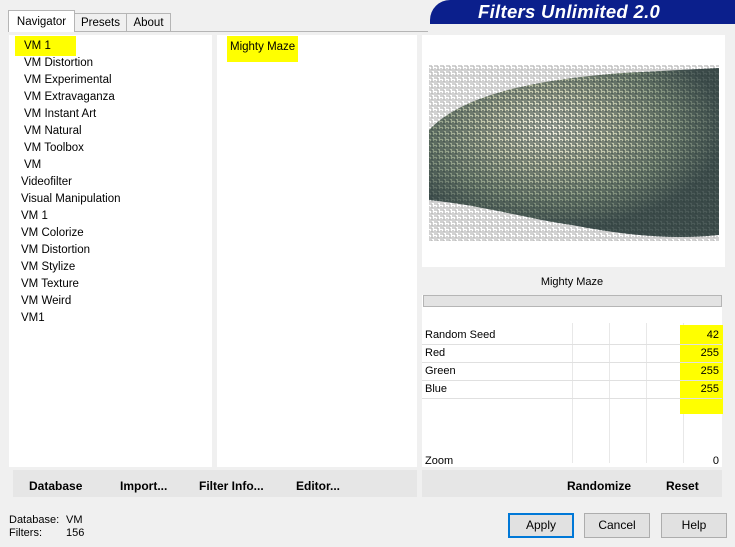  What do you see at coordinates (55, 486) in the screenshot?
I see `database-button: Database` at bounding box center [55, 486].